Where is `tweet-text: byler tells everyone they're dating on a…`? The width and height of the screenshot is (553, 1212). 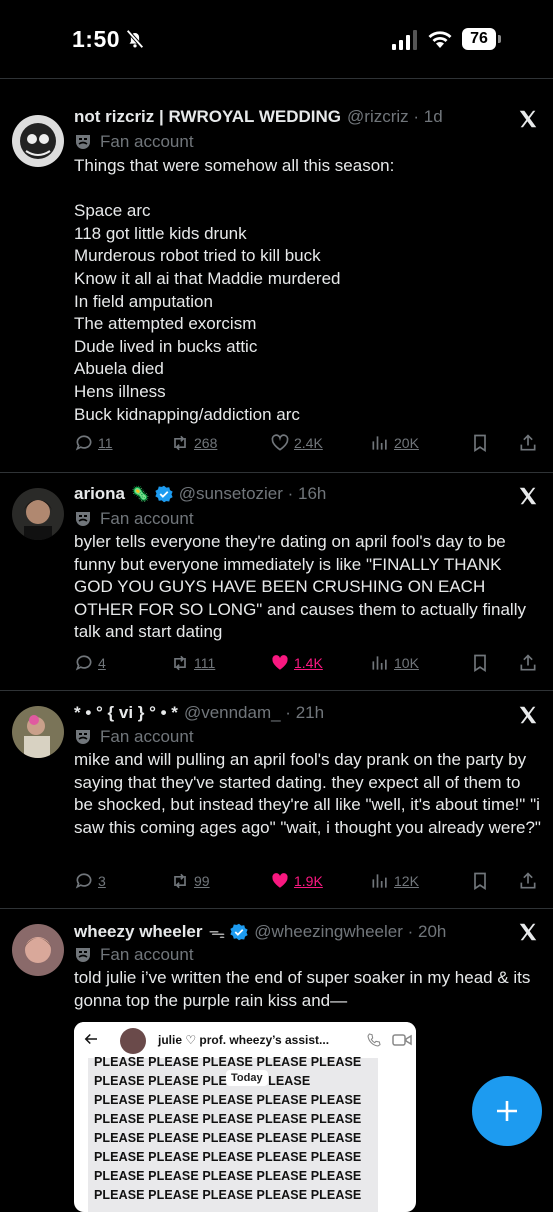
tweet-text: byler tells everyone they're dating on a… is located at coordinates (302, 587).